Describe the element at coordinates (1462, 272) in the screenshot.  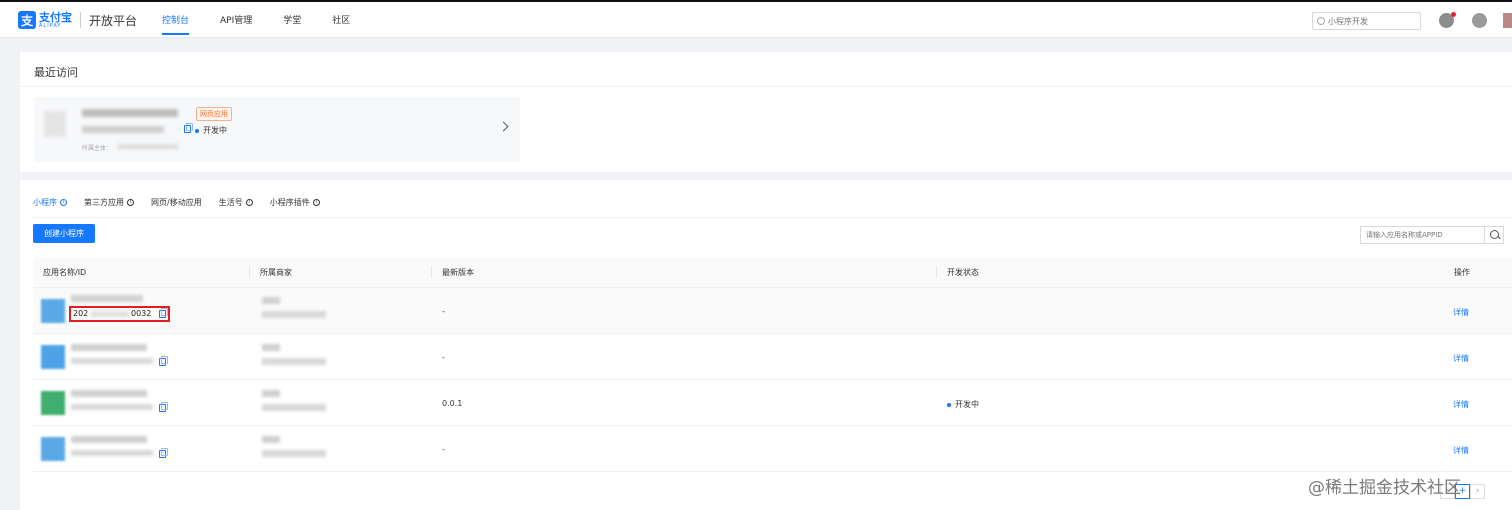
I see `col-actions: 操作` at that location.